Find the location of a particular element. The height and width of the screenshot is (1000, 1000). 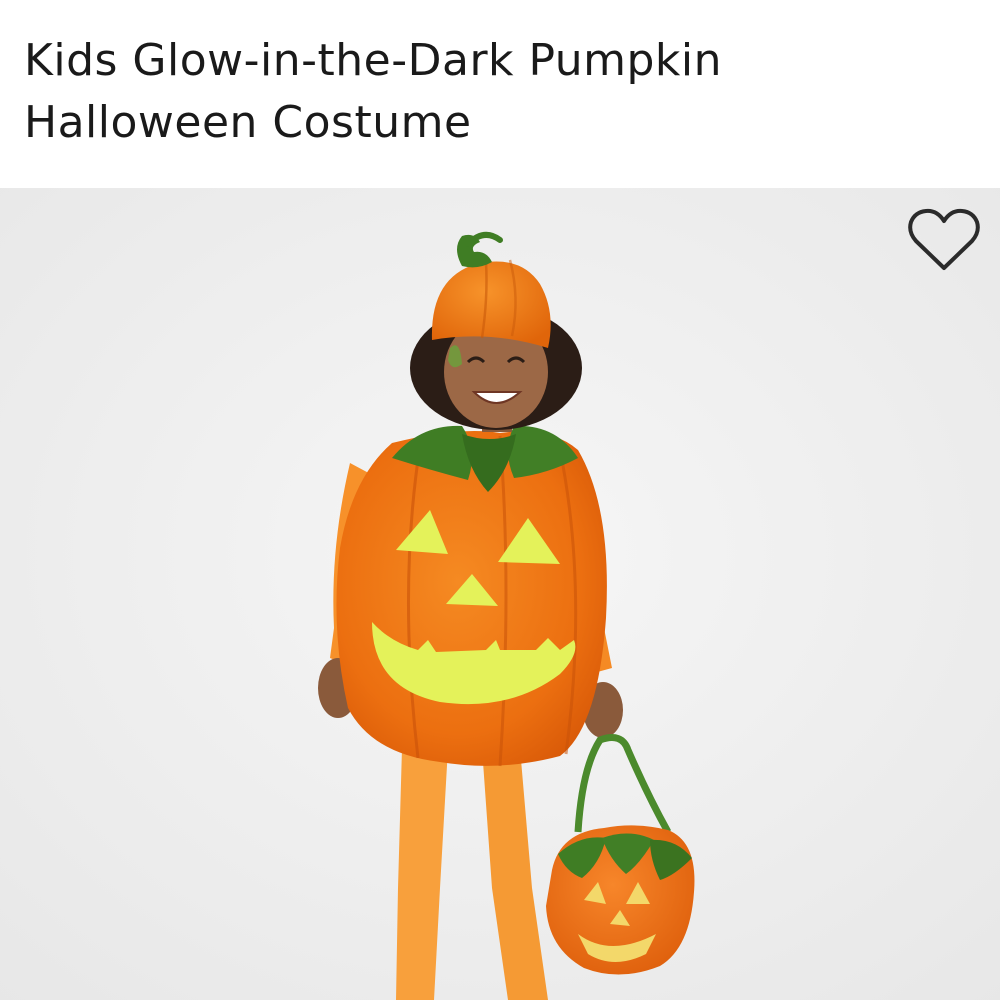

favorite-button is located at coordinates (944, 241).